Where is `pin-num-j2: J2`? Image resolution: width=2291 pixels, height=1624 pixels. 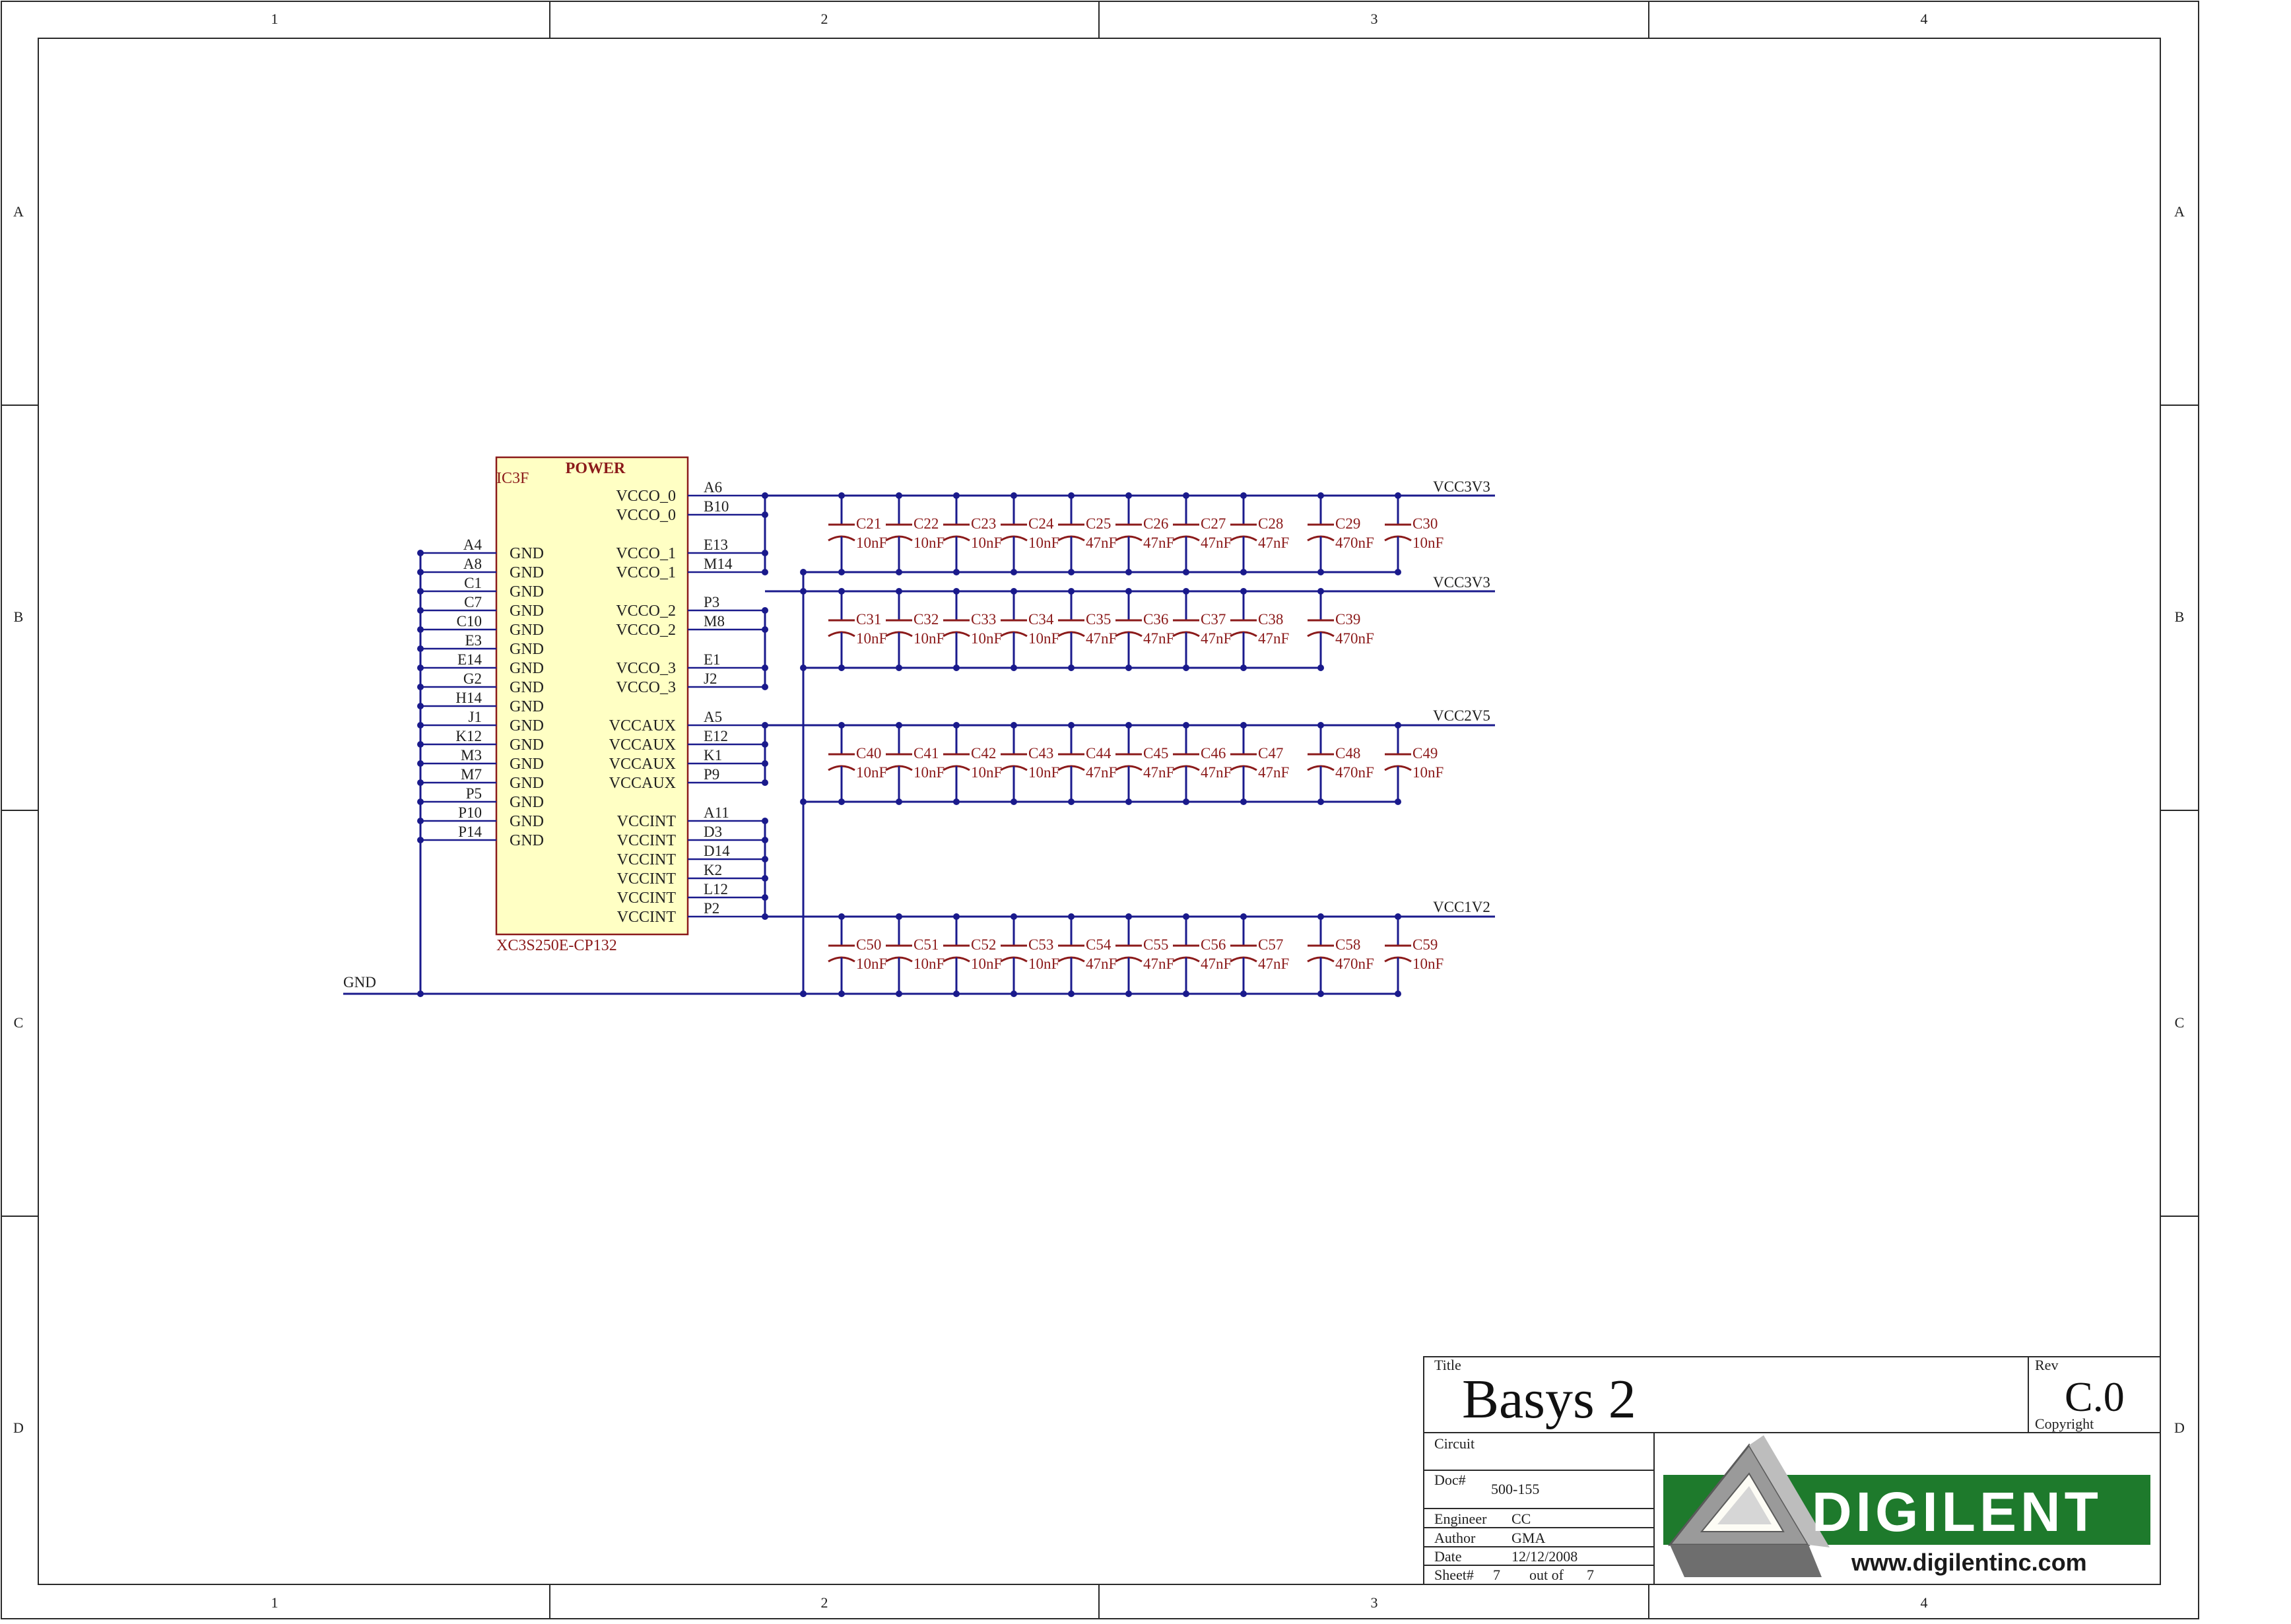
pin-num-j2: J2 is located at coordinates (710, 679).